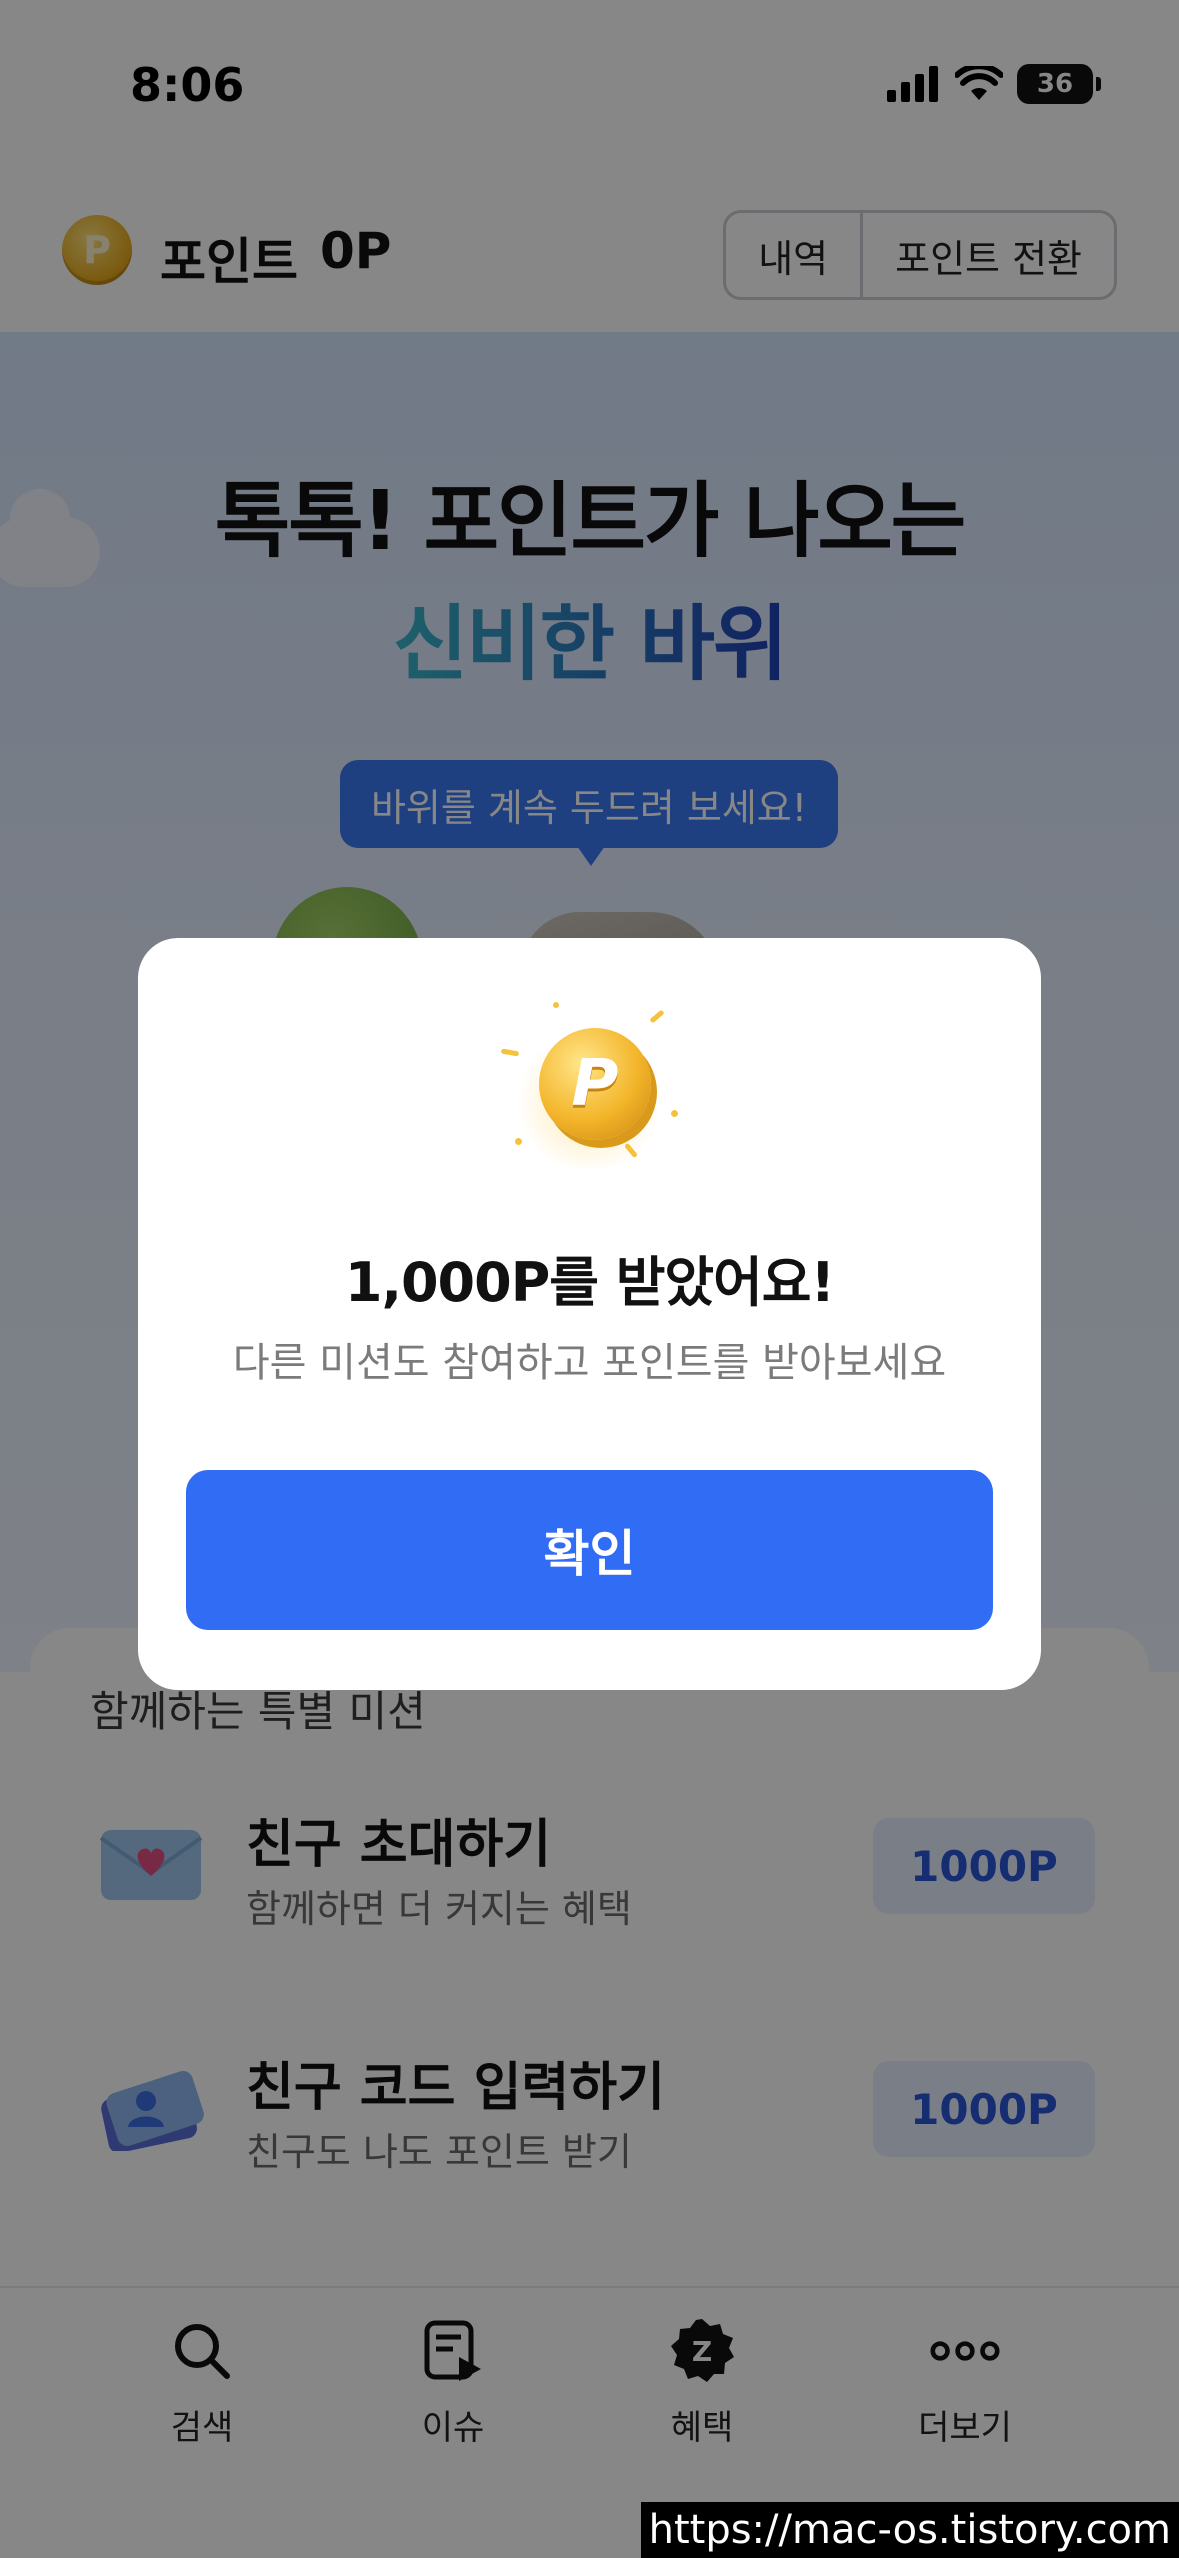 This screenshot has width=1179, height=2558. Describe the element at coordinates (595, 1084) in the screenshot. I see `gold-coin-icon: P` at that location.